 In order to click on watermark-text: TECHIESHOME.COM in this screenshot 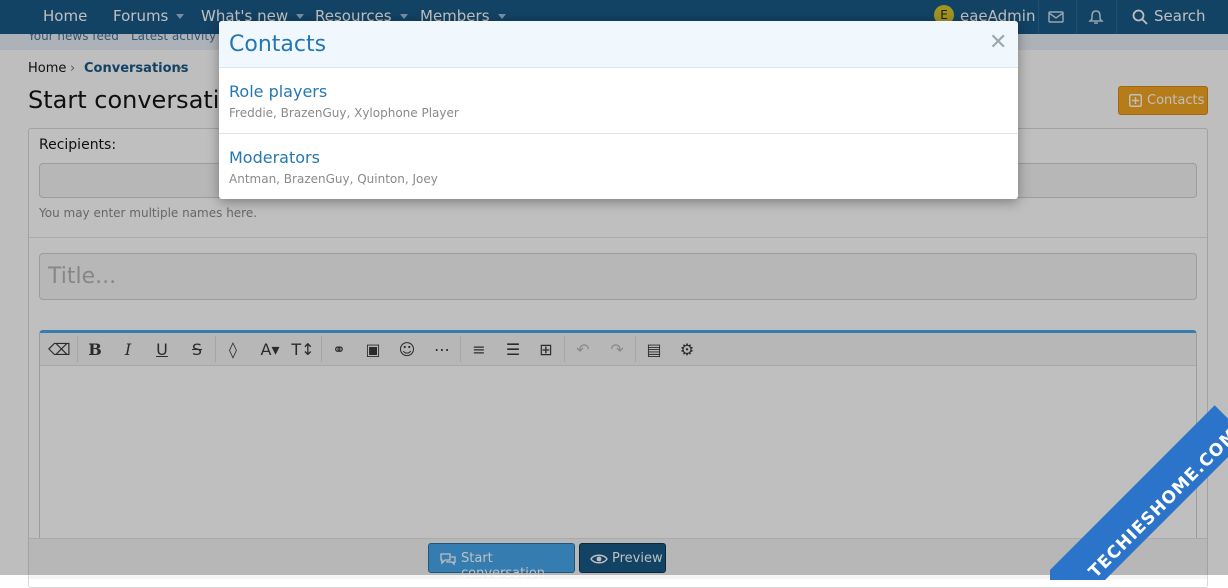, I will do `click(1156, 502)`.